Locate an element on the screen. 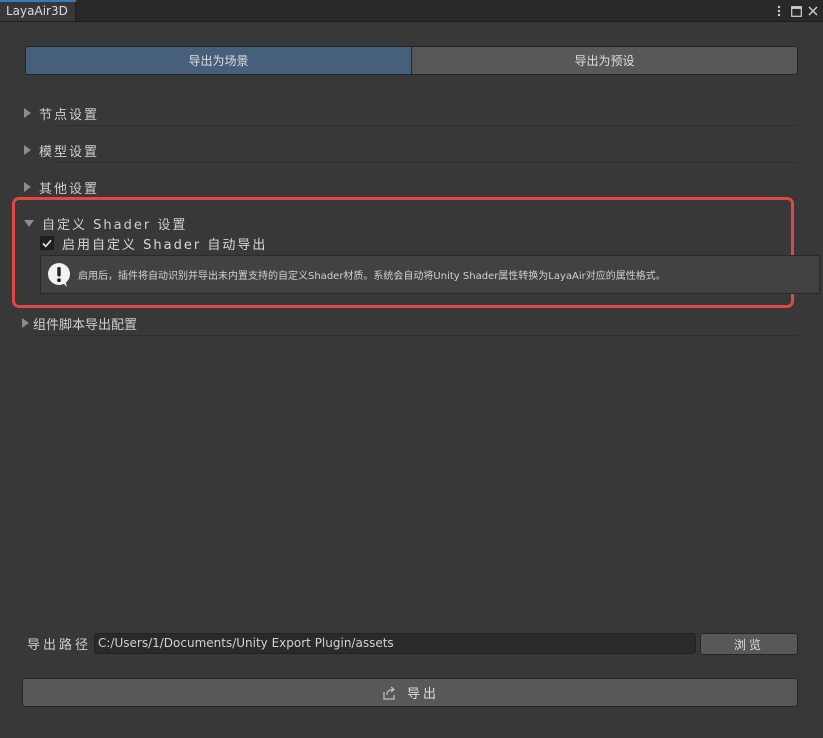  warning-icon is located at coordinates (59, 274).